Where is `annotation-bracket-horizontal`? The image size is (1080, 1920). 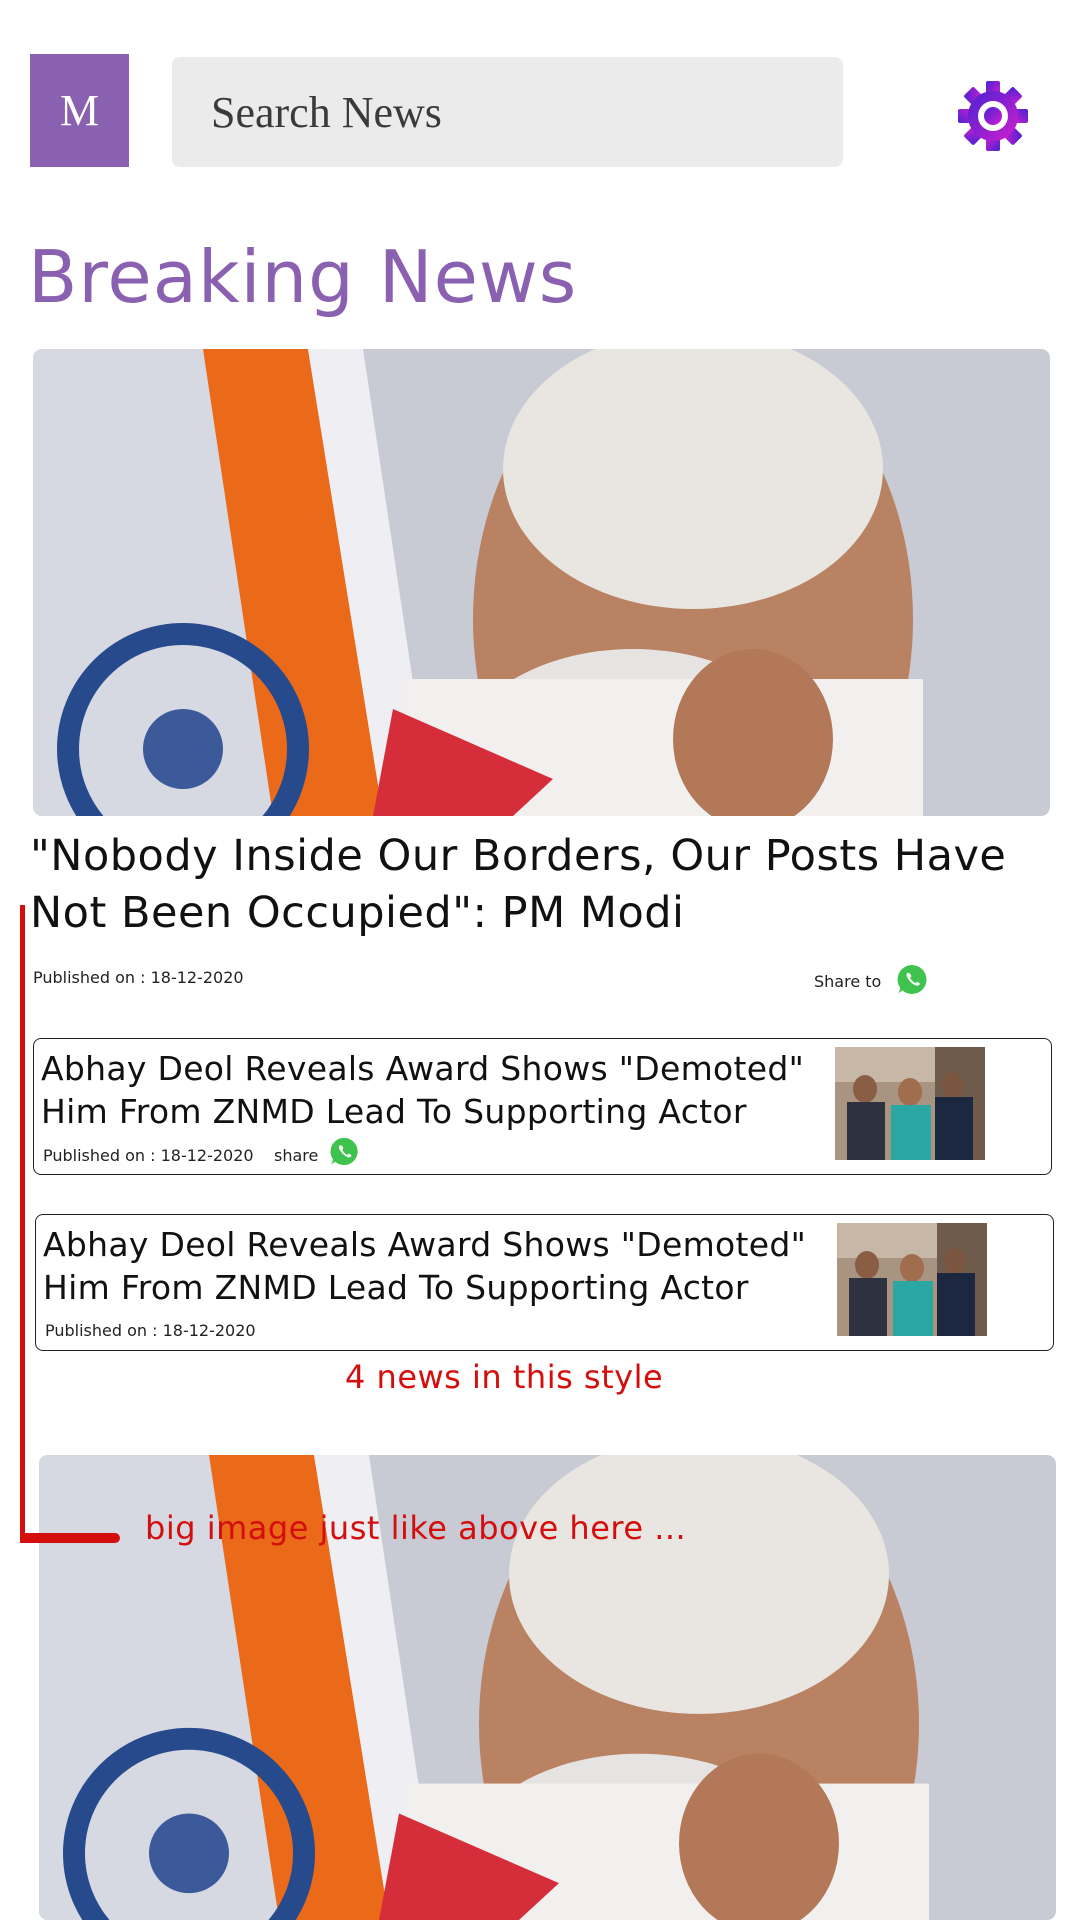
annotation-bracket-horizontal is located at coordinates (70, 1538).